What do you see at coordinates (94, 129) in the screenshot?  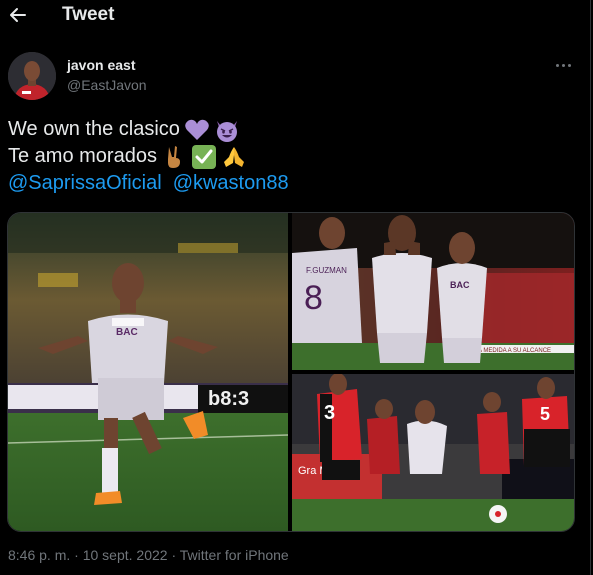 I see `tweet-line-1-text: We own the clasico` at bounding box center [94, 129].